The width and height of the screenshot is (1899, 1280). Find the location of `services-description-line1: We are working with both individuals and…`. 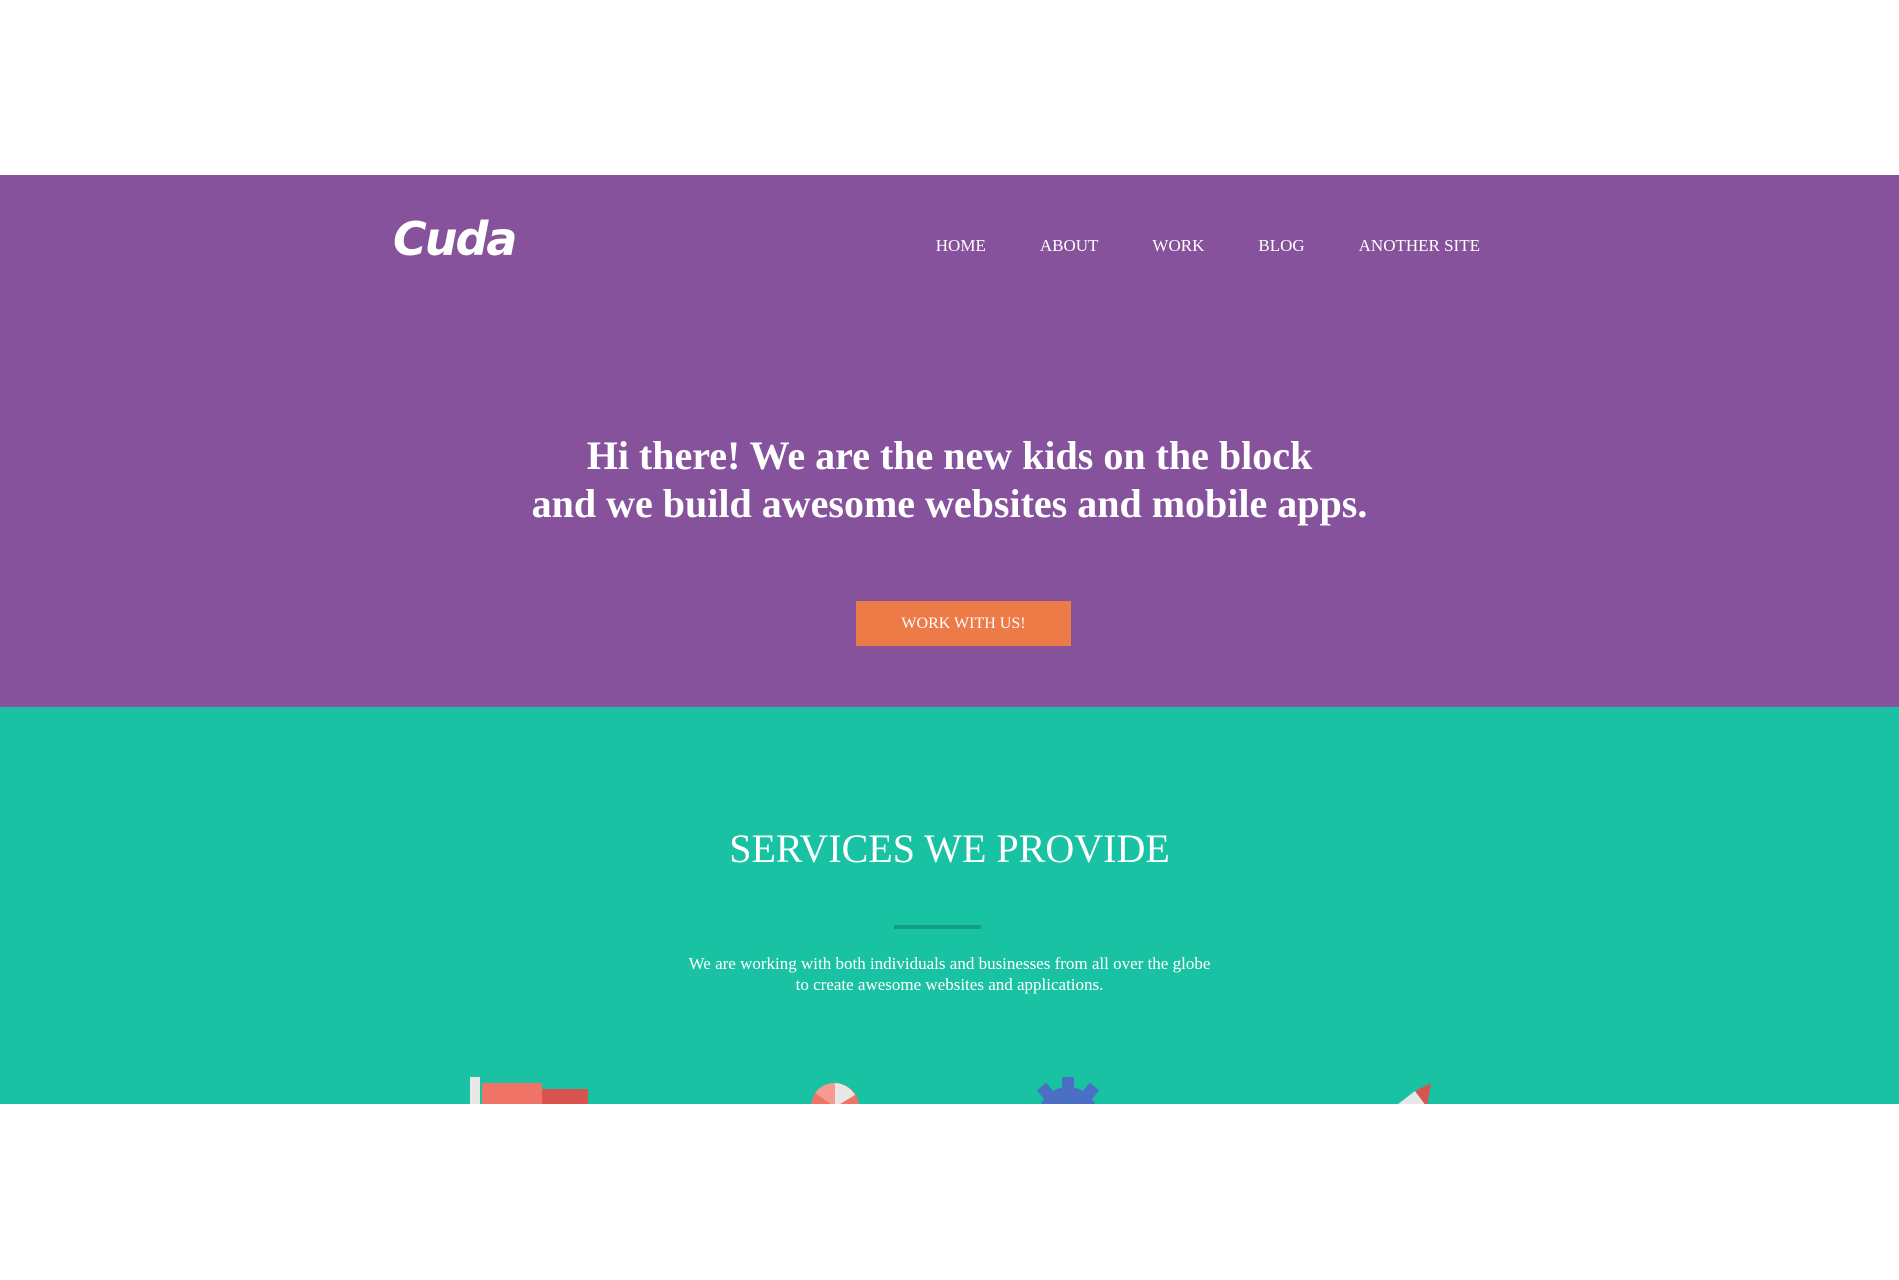

services-description-line1: We are working with both individuals and… is located at coordinates (949, 963).